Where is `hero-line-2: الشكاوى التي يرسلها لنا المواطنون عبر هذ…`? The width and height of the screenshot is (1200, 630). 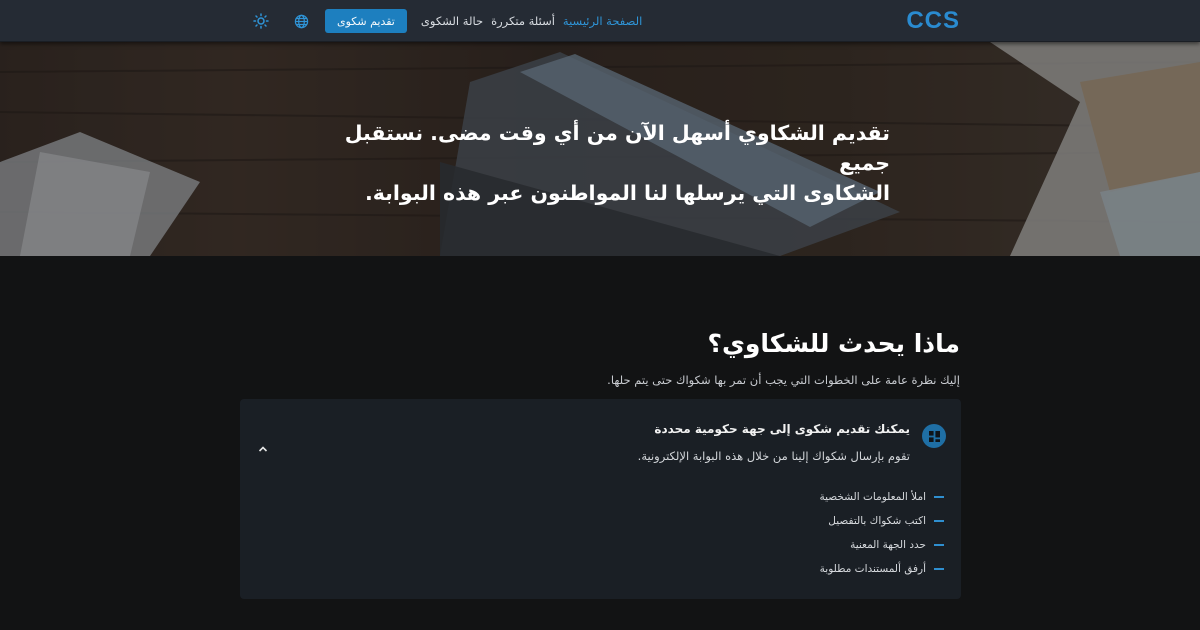
hero-line-2: الشكاوى التي يرسلها لنا المواطنون عبر هذ… is located at coordinates (627, 193).